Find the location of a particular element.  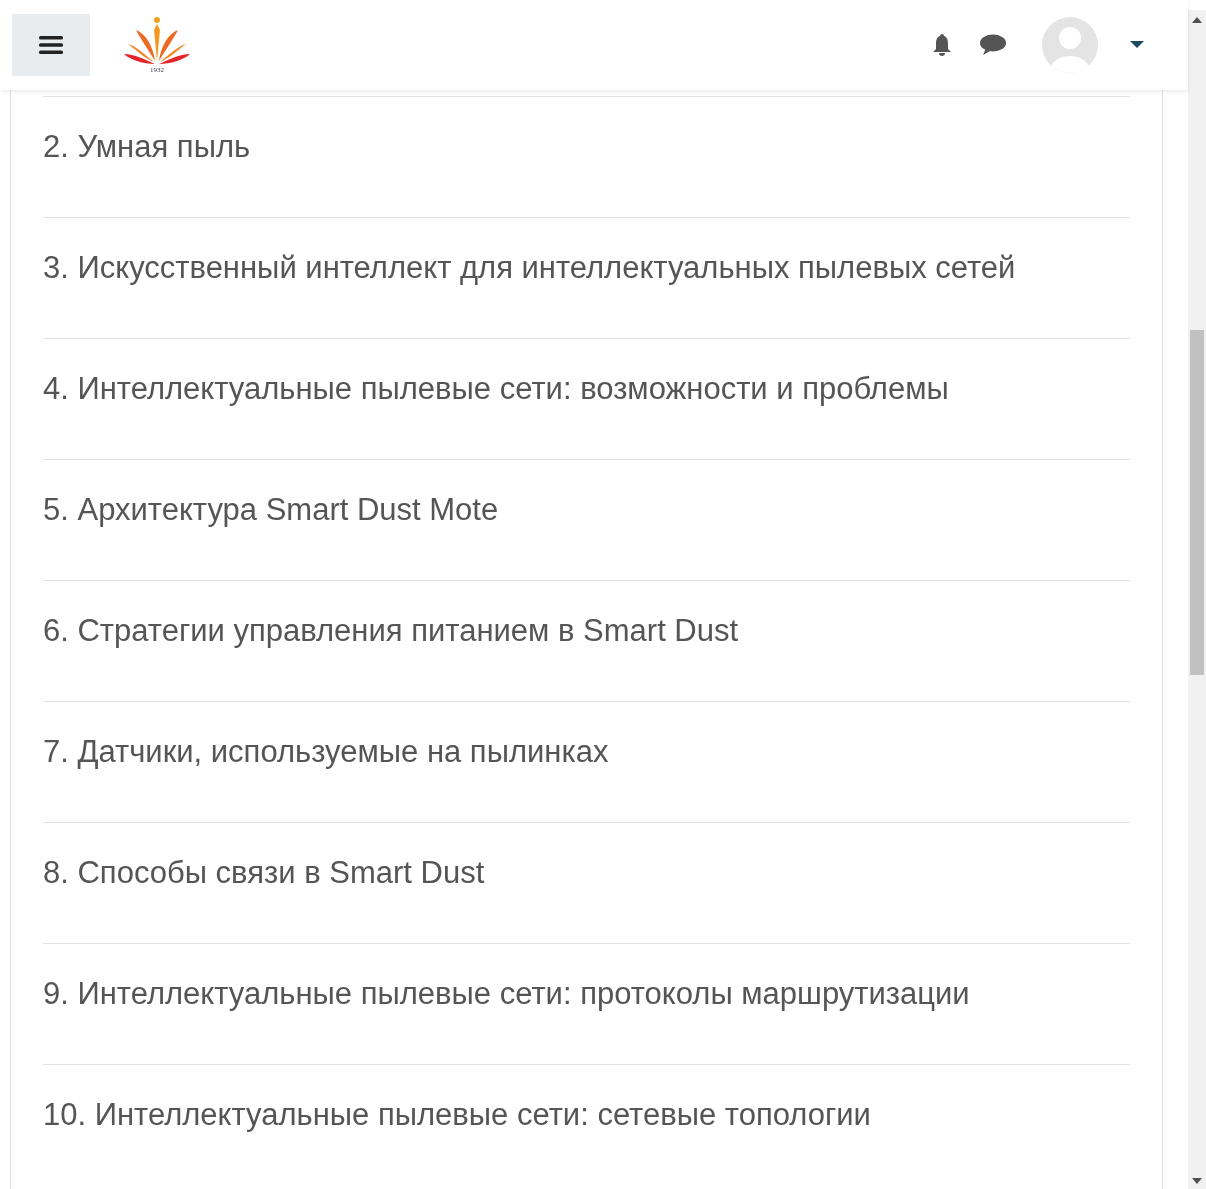

section-link: 10. Интеллектуальные пылевые сети: сетевые топологии is located at coordinates (457, 1114).